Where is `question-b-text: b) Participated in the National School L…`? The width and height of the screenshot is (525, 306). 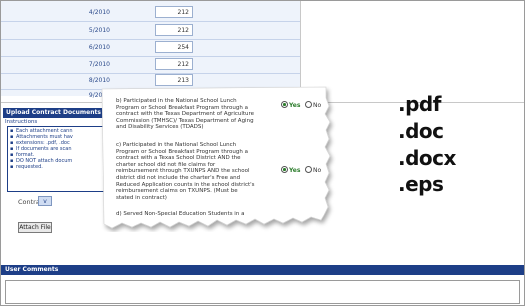 question-b-text: b) Participated in the National School L… is located at coordinates (185, 114).